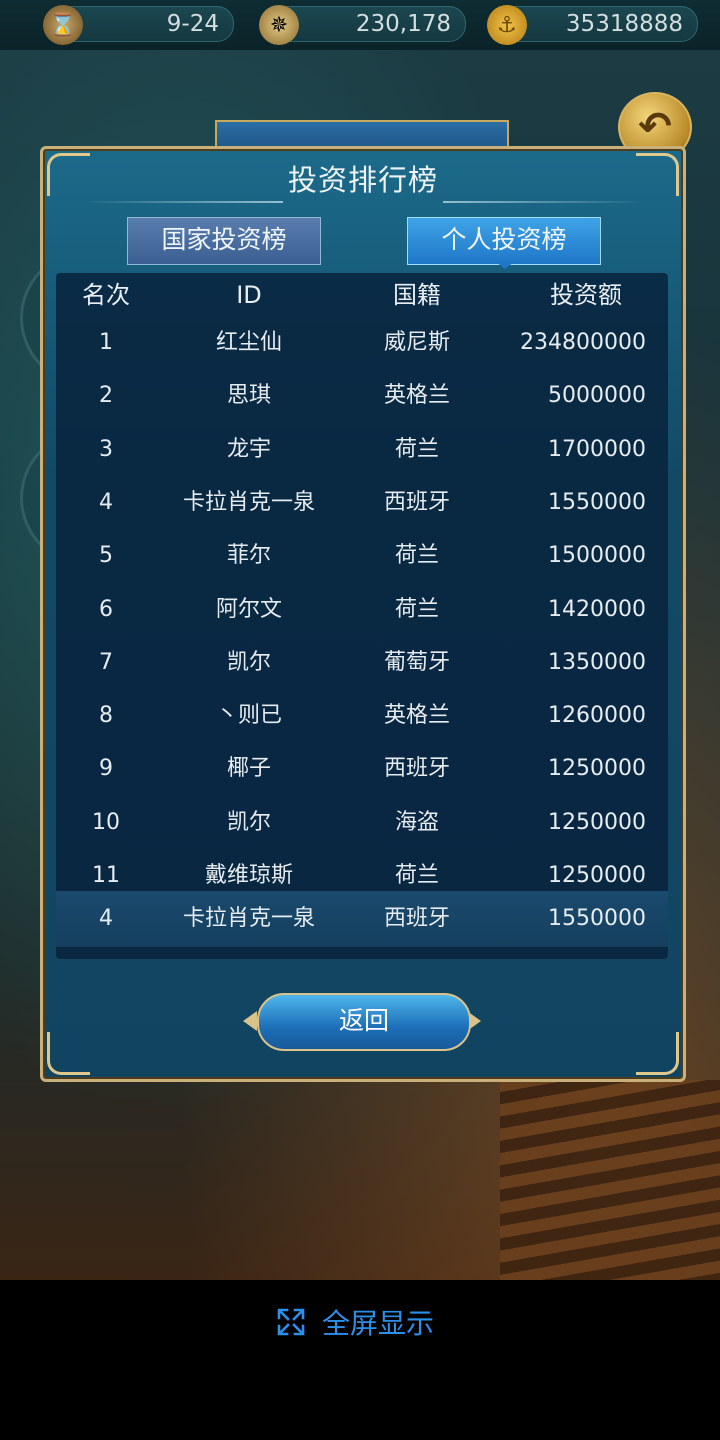  I want to click on cell-id: 红尘仙, so click(248, 342).